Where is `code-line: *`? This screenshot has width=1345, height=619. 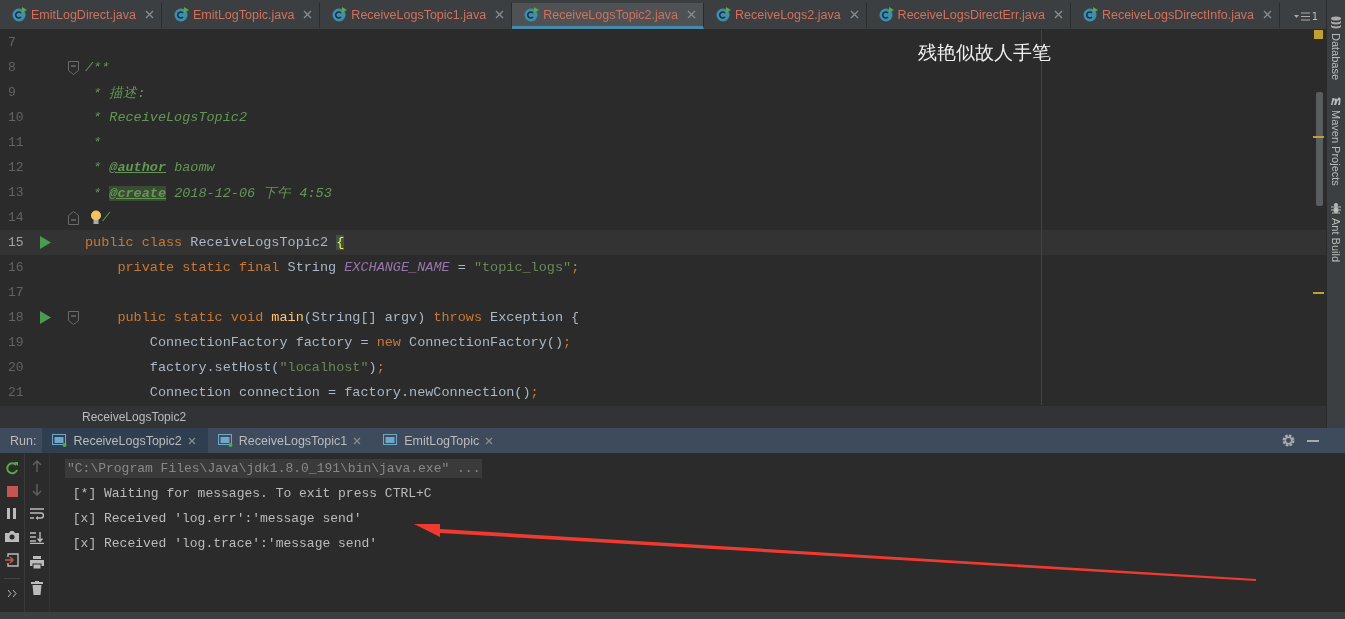
code-line: * is located at coordinates (97, 142).